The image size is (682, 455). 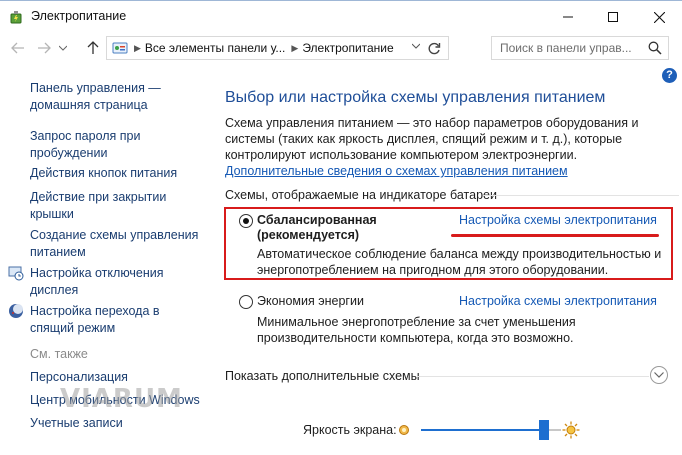 I want to click on refresh-icon, so click(x=434, y=49).